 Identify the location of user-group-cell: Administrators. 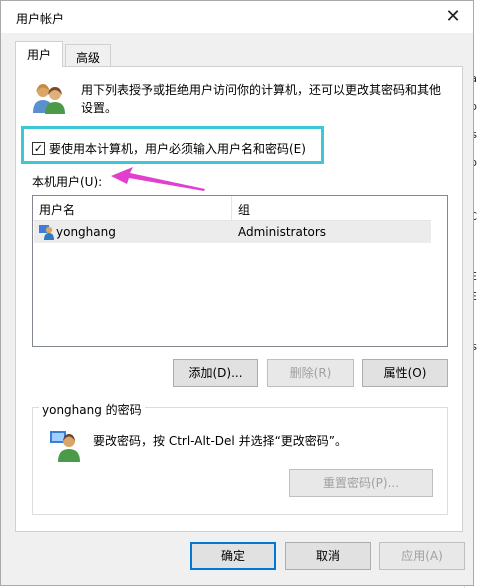
(282, 232).